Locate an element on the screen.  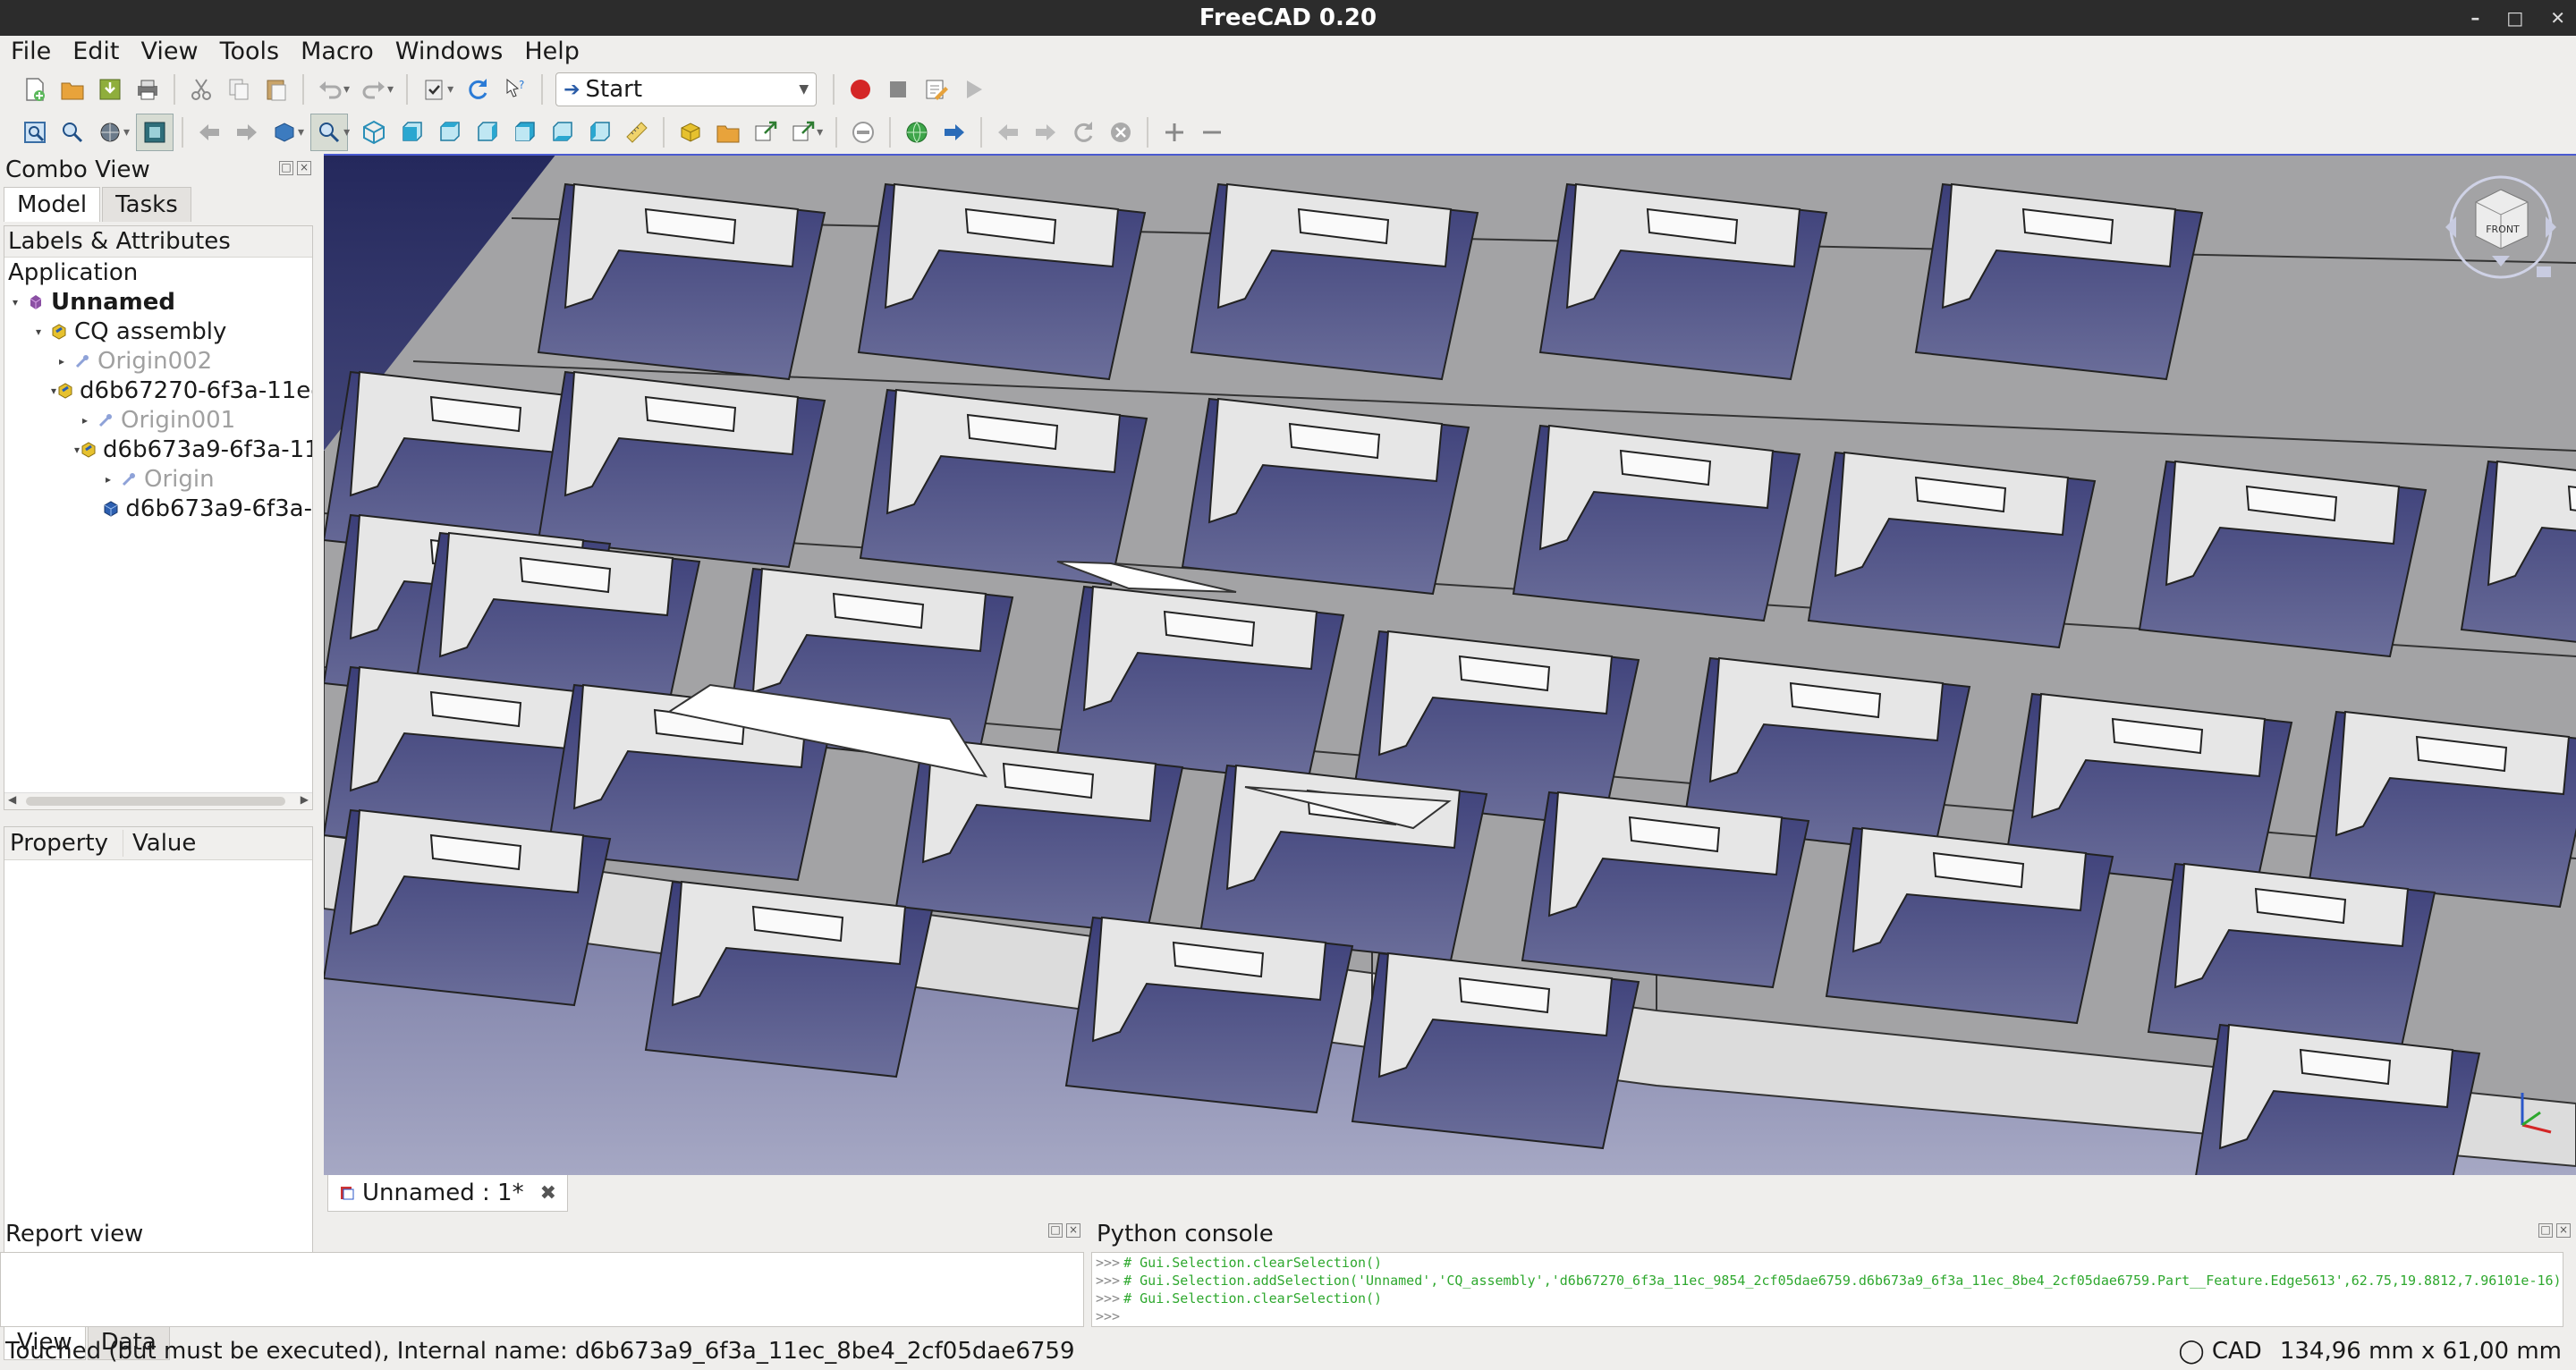
bounding-box-button is located at coordinates (155, 132).